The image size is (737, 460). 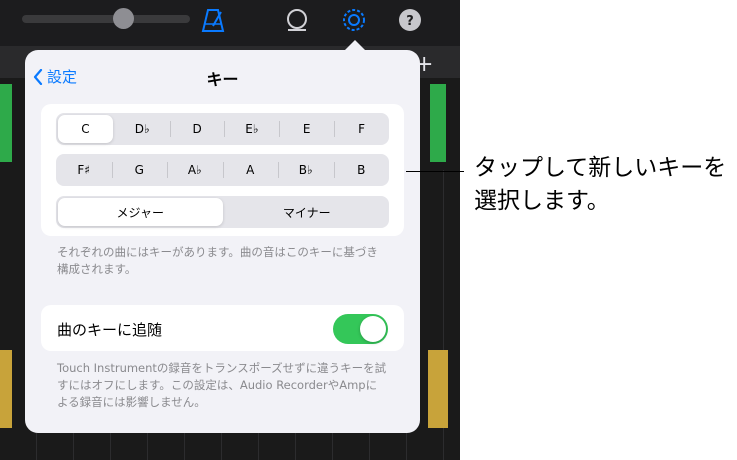 I want to click on key-option: C, so click(x=85, y=129).